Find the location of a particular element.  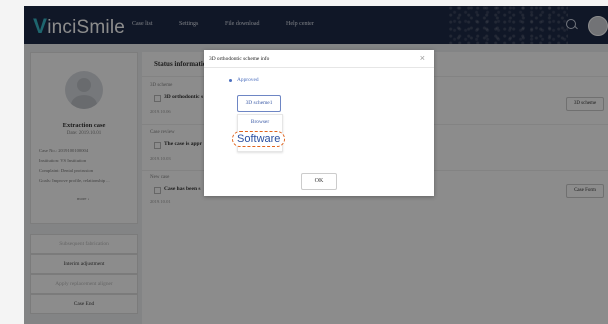

3d-scheme1-button: 3D scheme1 is located at coordinates (259, 103).